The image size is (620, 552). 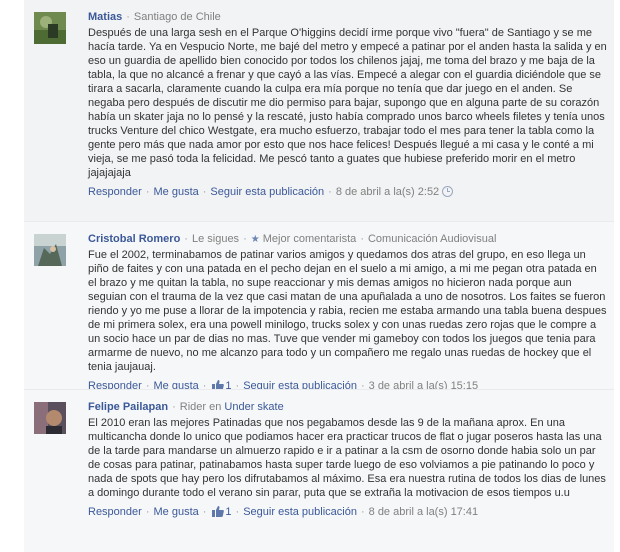 I want to click on following-status: Le sigues, so click(x=215, y=239).